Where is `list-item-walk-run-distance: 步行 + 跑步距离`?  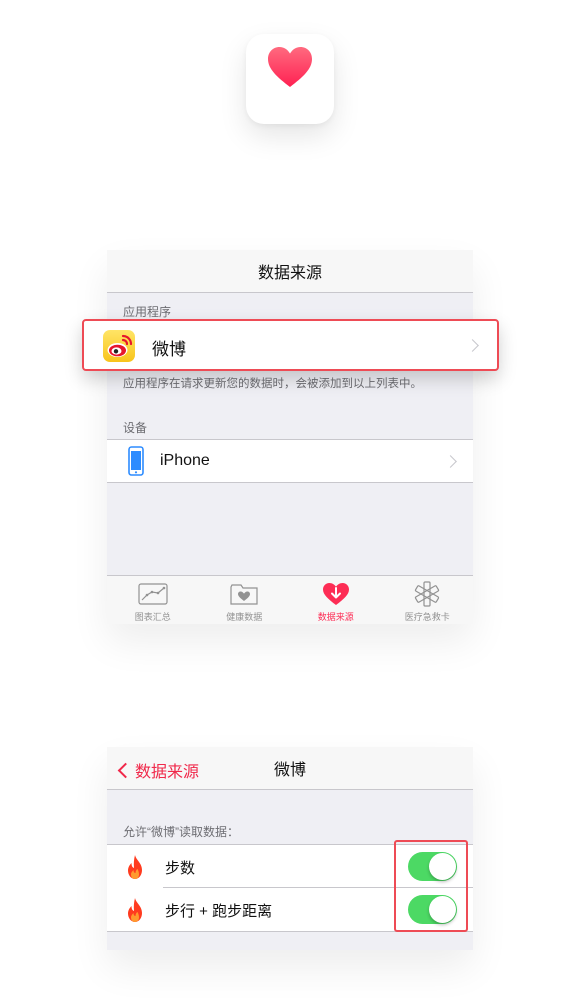 list-item-walk-run-distance: 步行 + 跑步距离 is located at coordinates (290, 909).